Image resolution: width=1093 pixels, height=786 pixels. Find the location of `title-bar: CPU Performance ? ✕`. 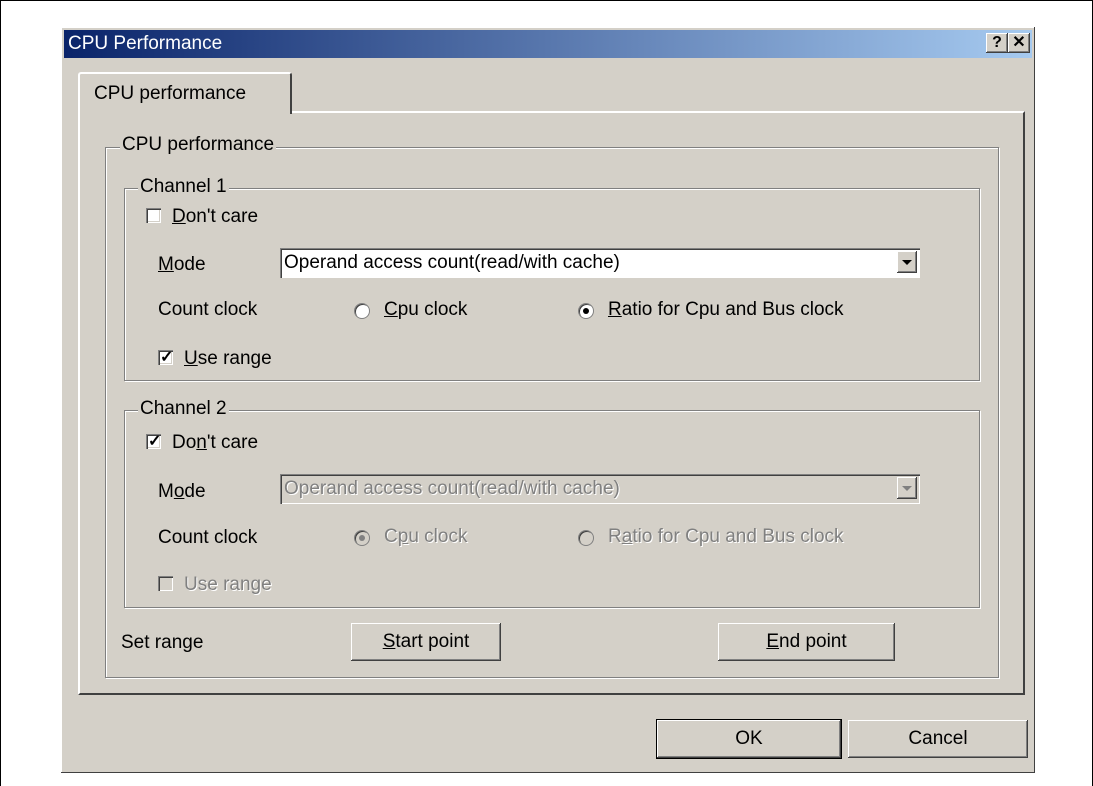

title-bar: CPU Performance ? ✕ is located at coordinates (548, 44).